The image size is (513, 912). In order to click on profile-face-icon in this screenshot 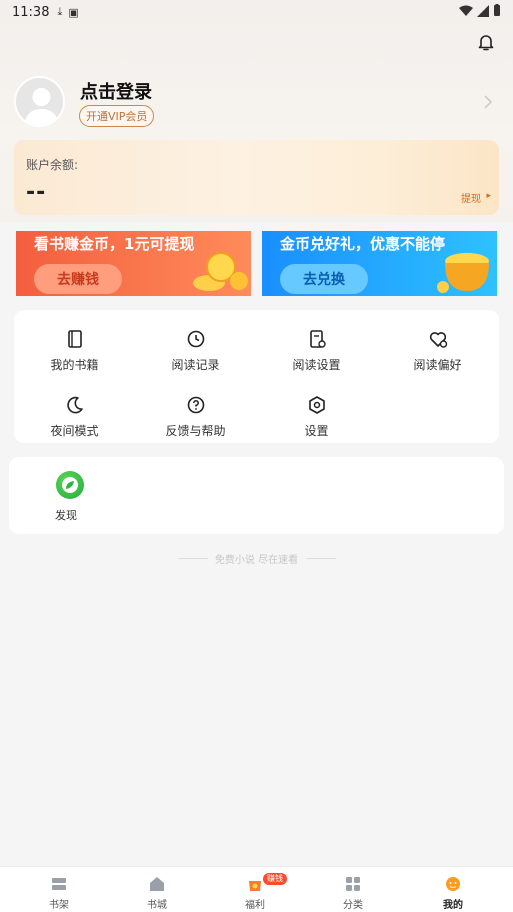, I will do `click(453, 884)`.